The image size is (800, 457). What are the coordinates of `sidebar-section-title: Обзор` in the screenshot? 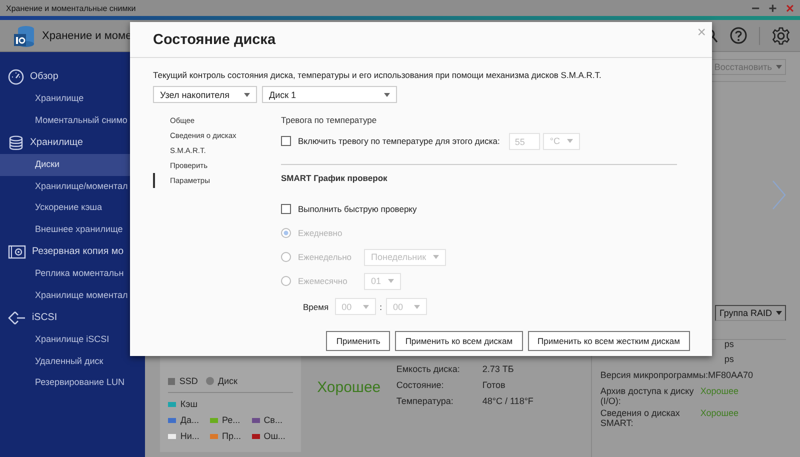 It's located at (44, 76).